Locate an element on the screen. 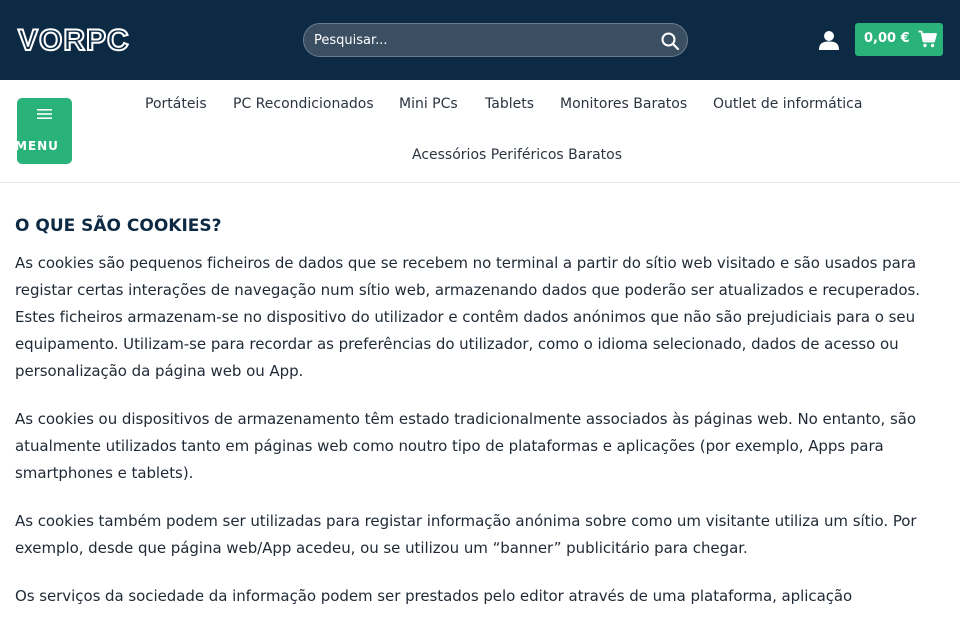 Image resolution: width=960 pixels, height=631 pixels. site-logo: VORPC is located at coordinates (73, 41).